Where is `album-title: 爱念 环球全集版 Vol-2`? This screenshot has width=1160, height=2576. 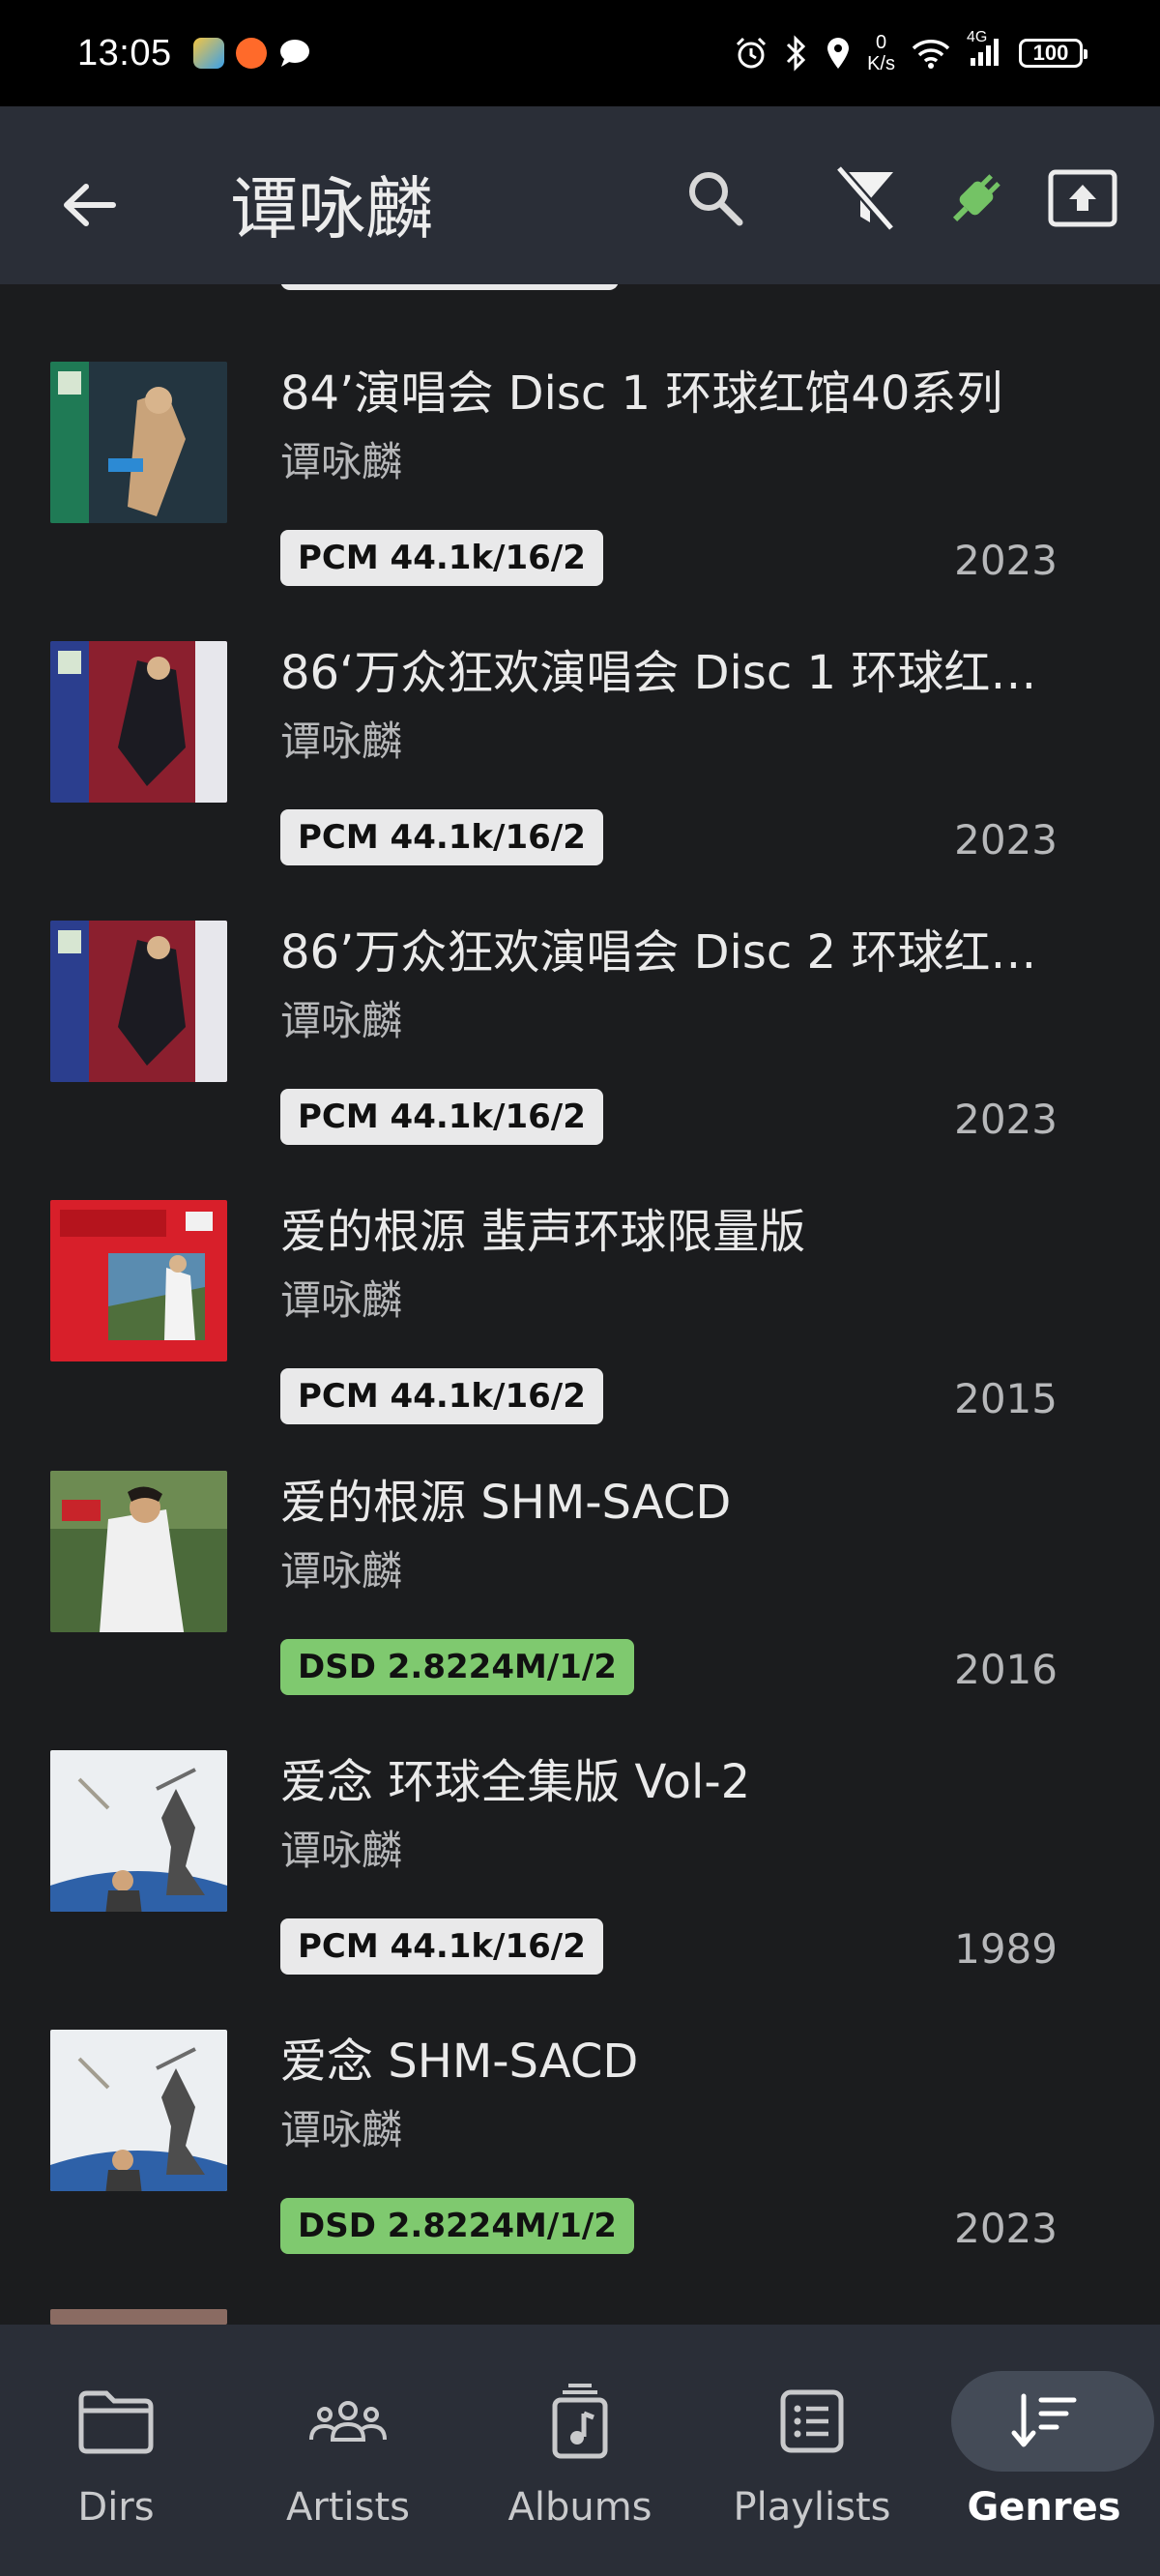
album-title: 爱念 环球全集版 Vol-2 is located at coordinates (516, 1782).